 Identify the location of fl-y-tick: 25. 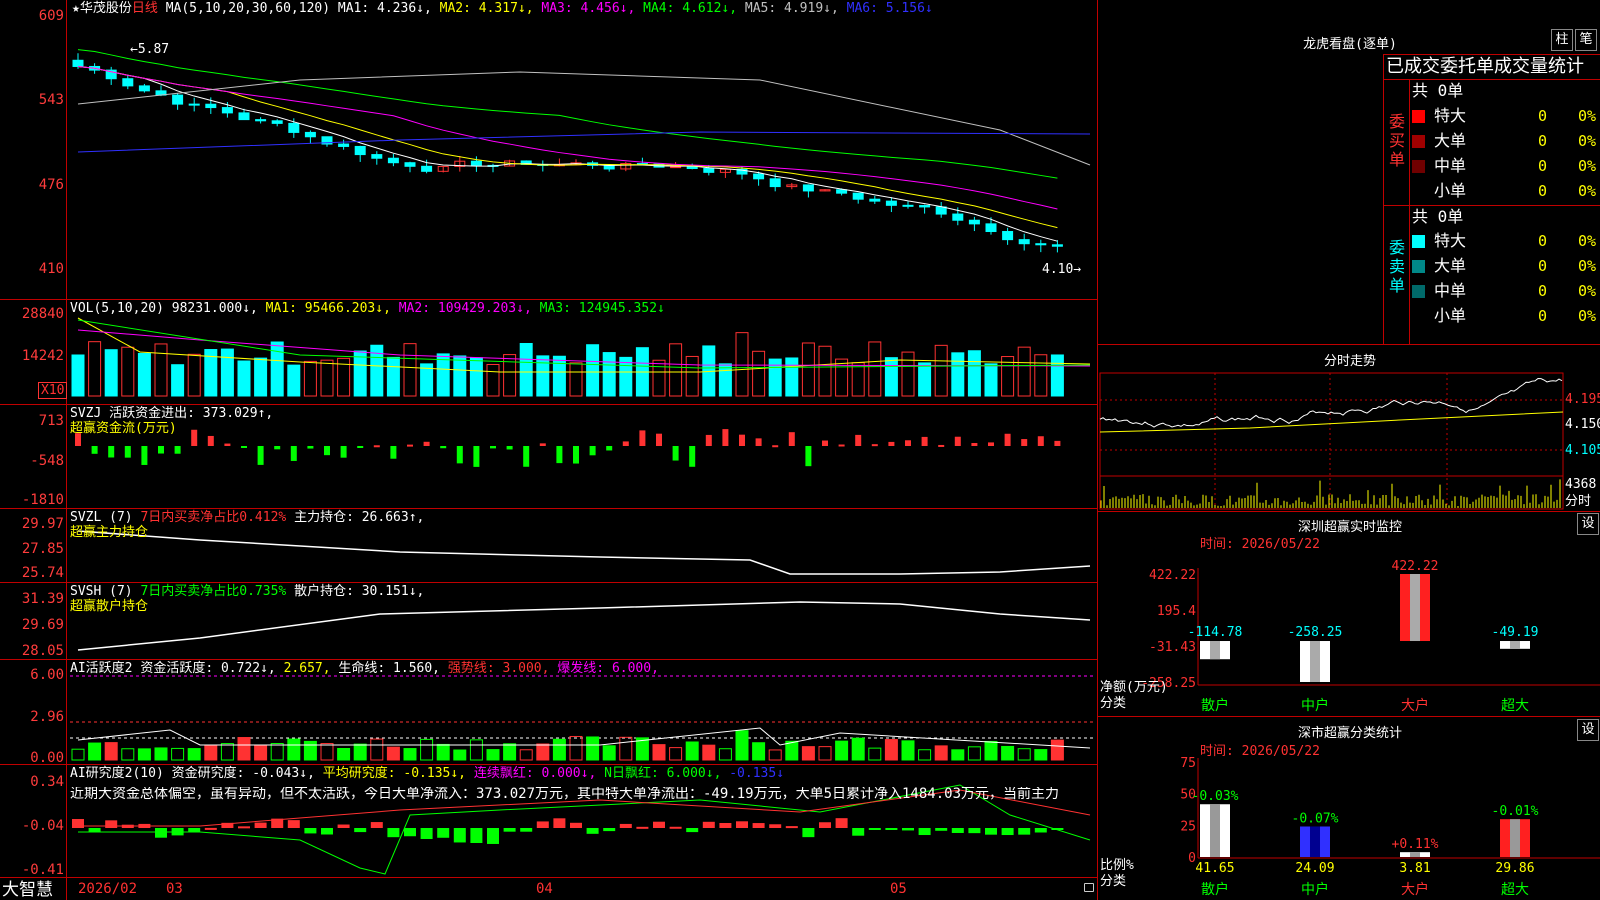
(1188, 826).